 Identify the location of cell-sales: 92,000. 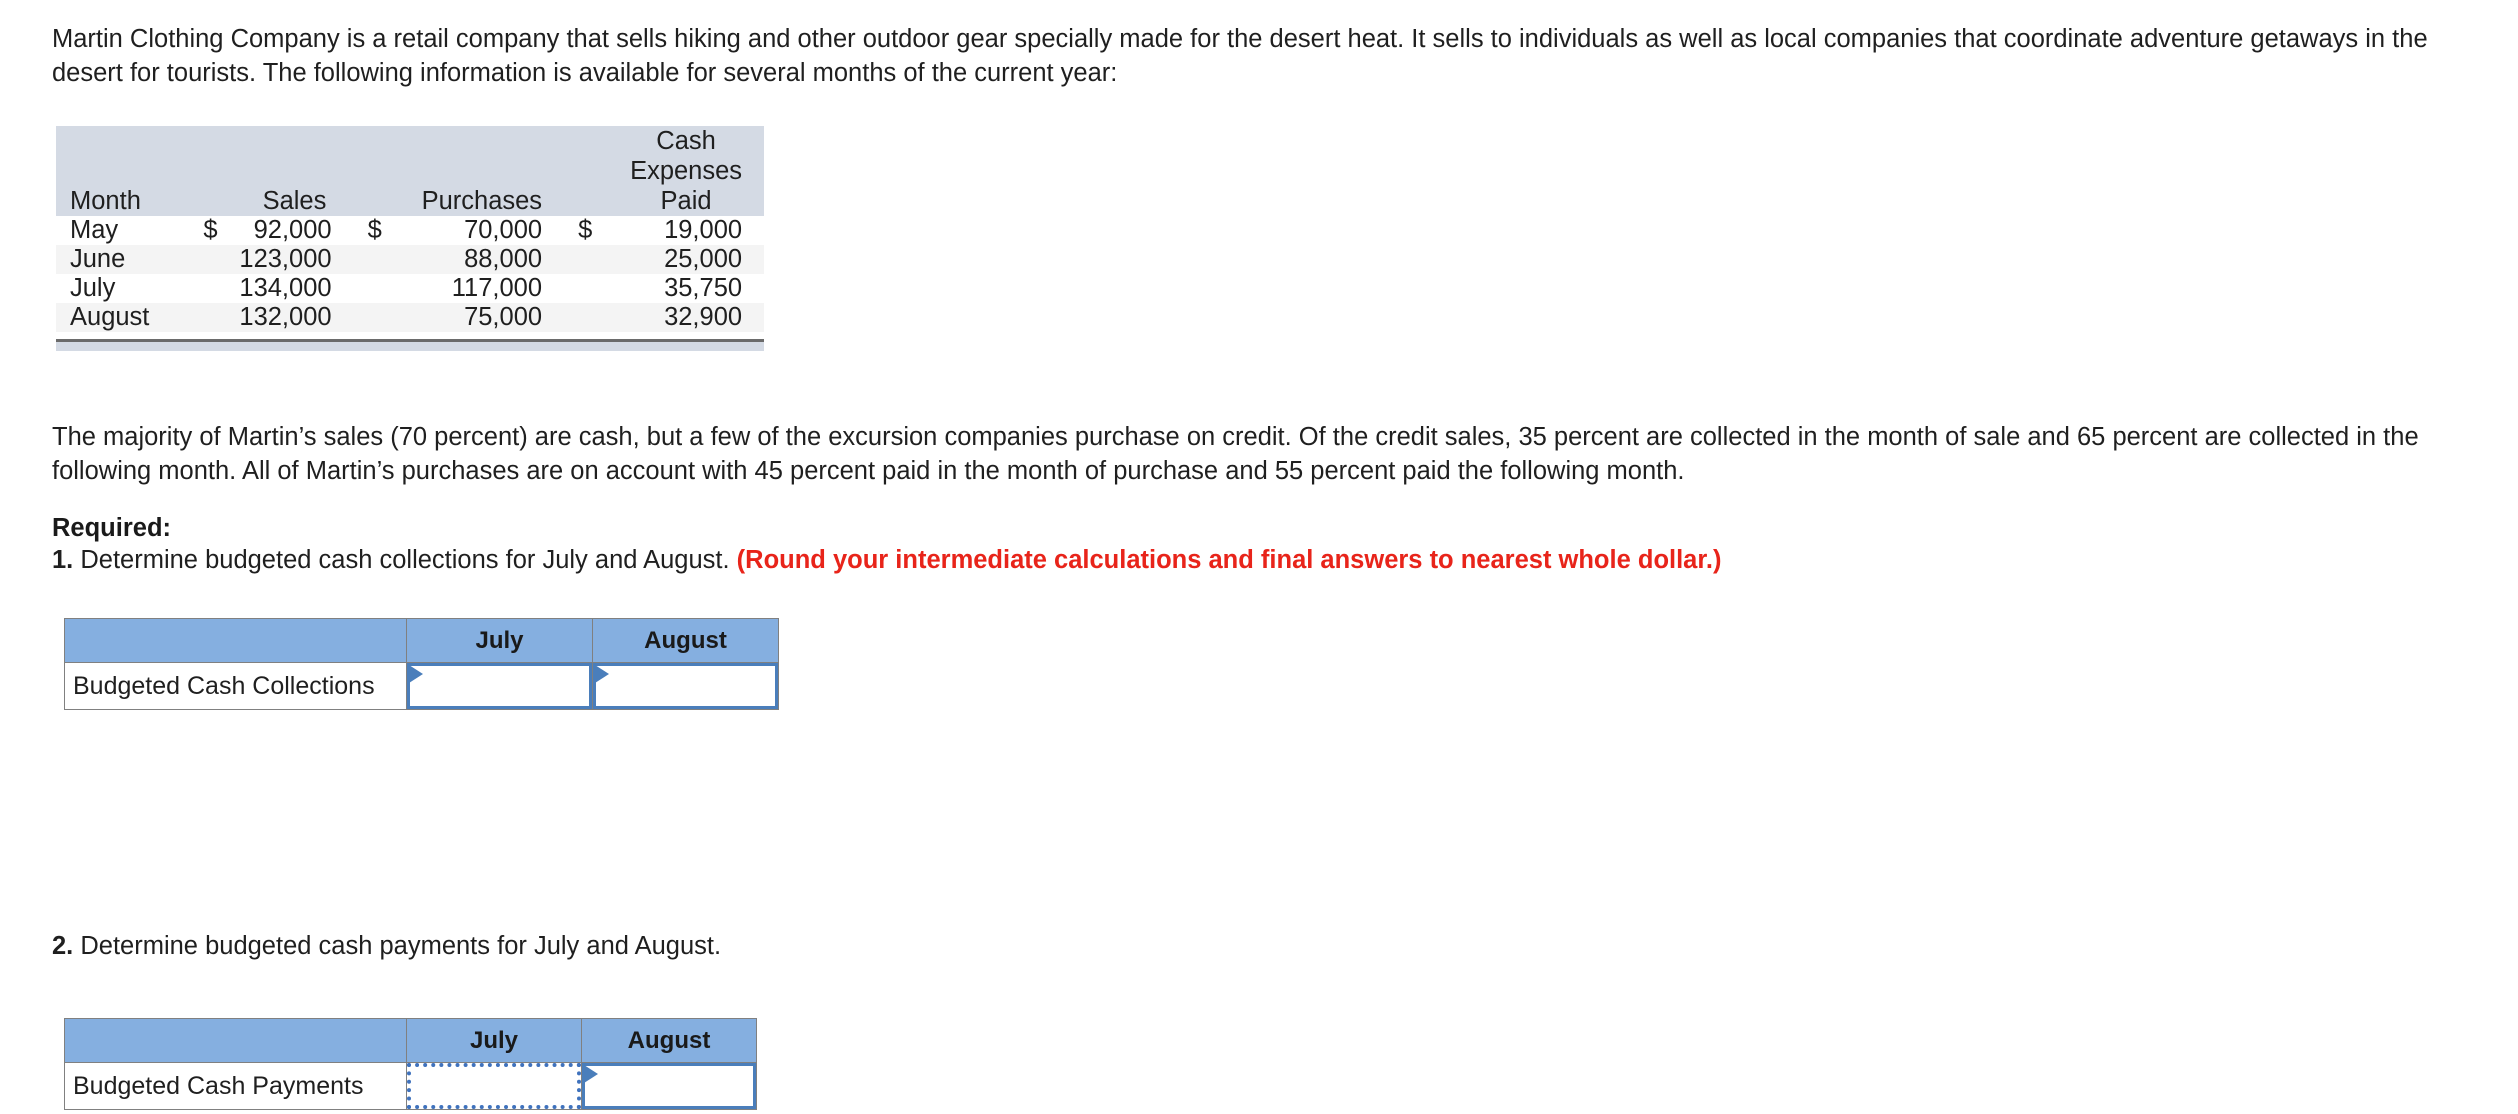
(292, 230).